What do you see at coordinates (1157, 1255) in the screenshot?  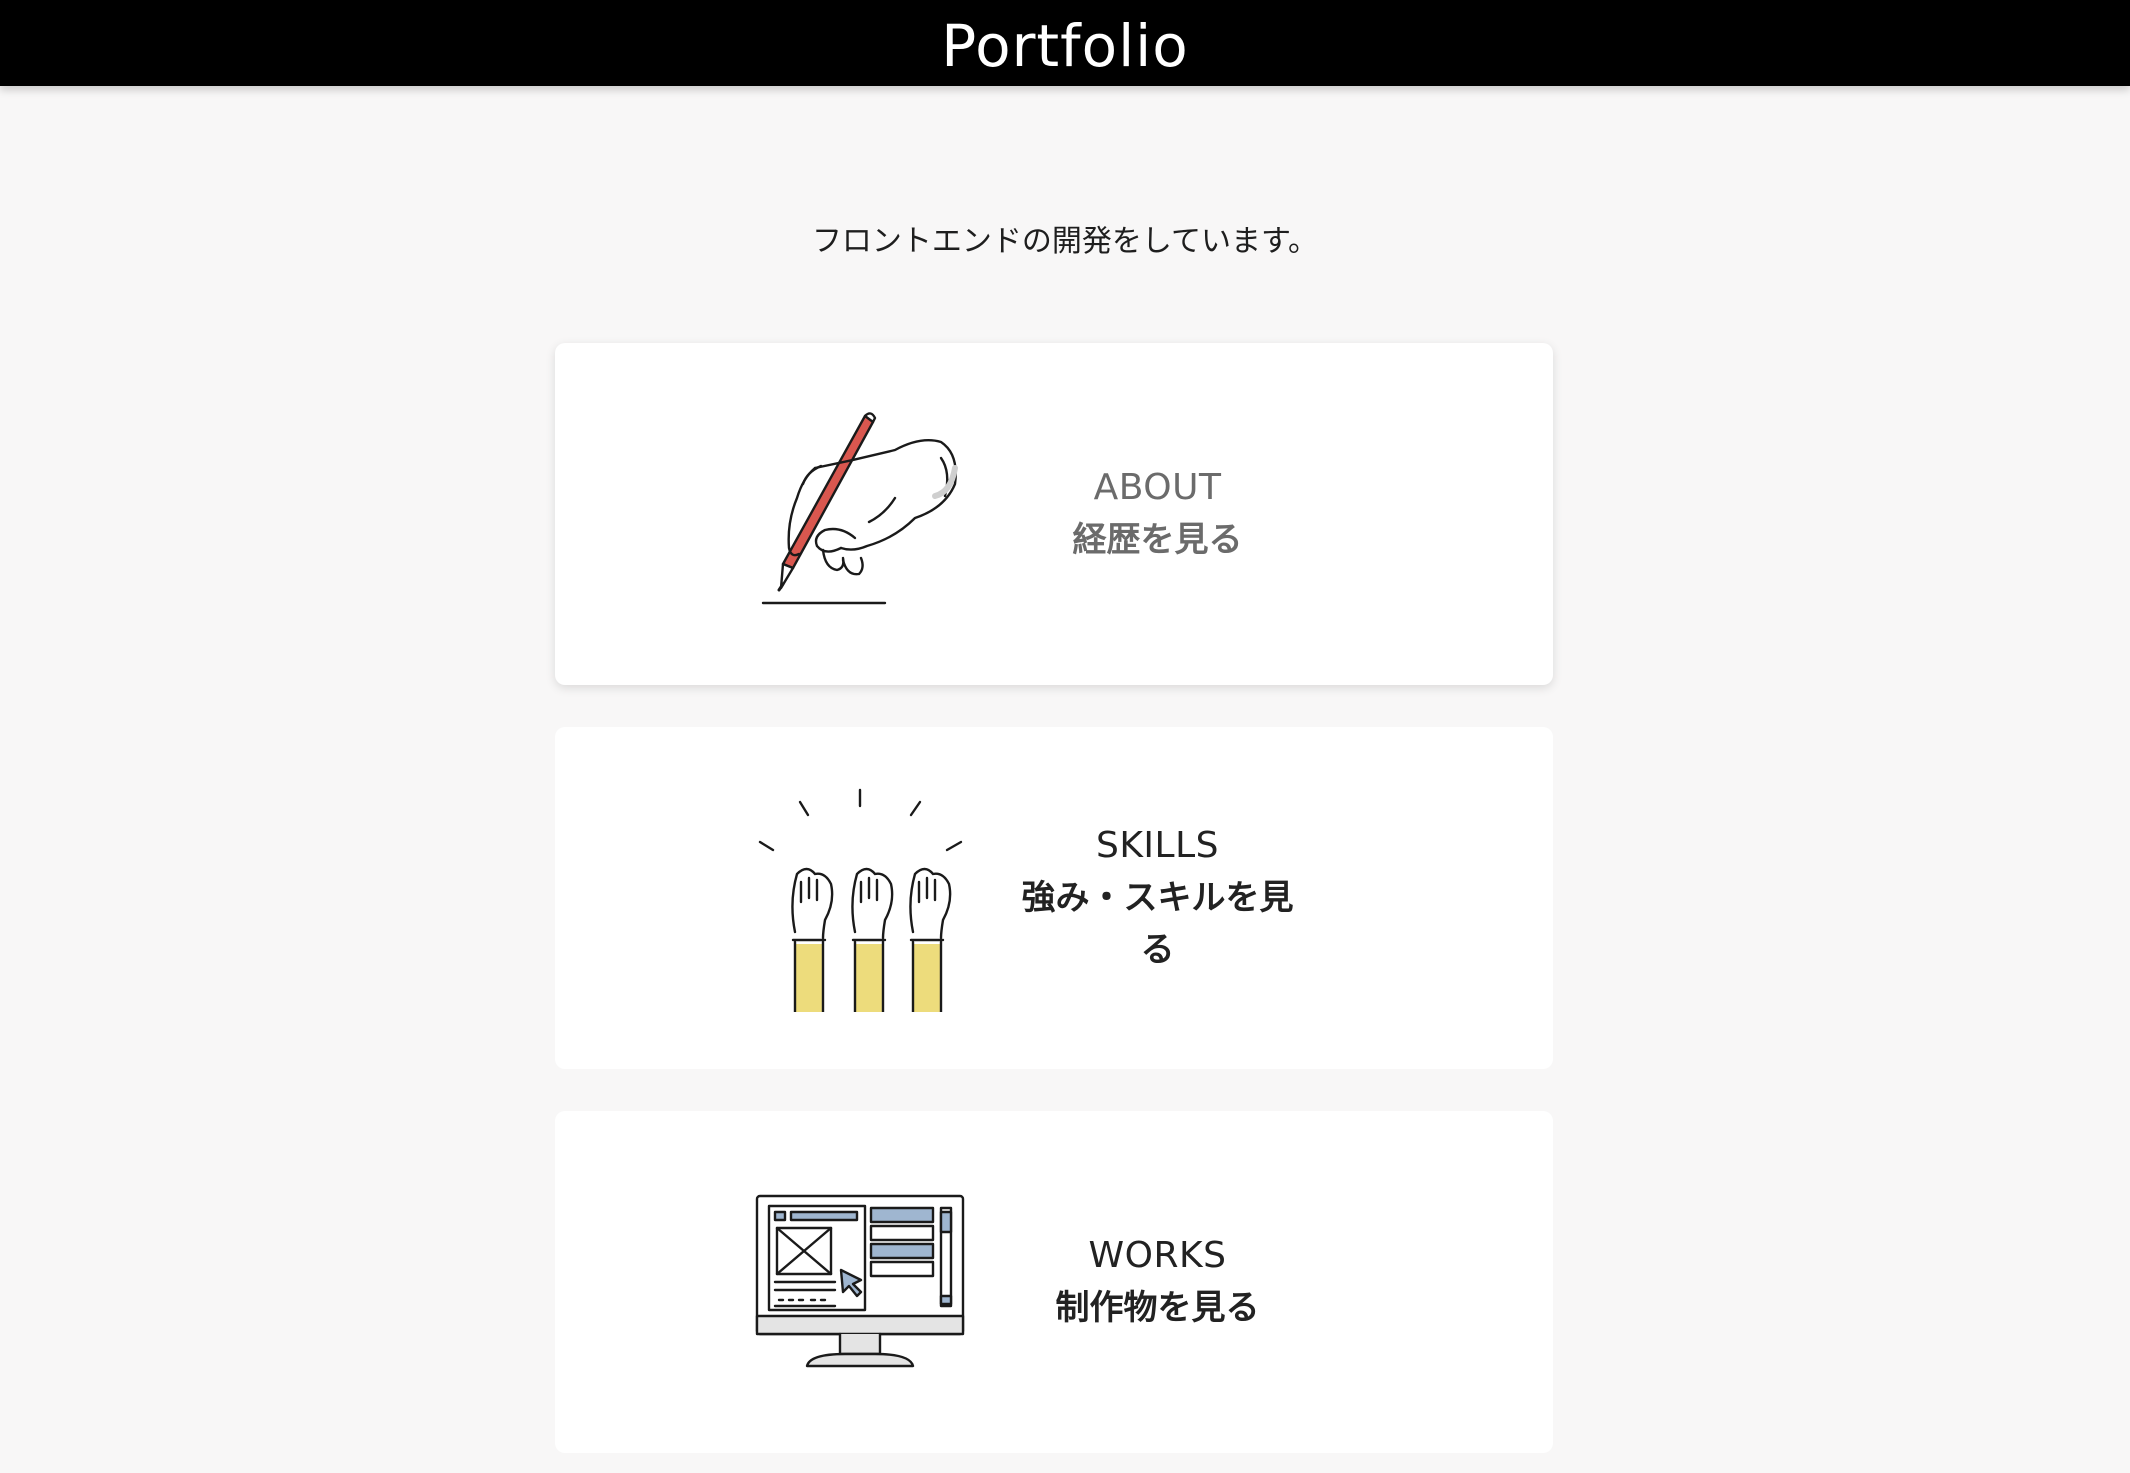 I see `works-title: WORKS` at bounding box center [1157, 1255].